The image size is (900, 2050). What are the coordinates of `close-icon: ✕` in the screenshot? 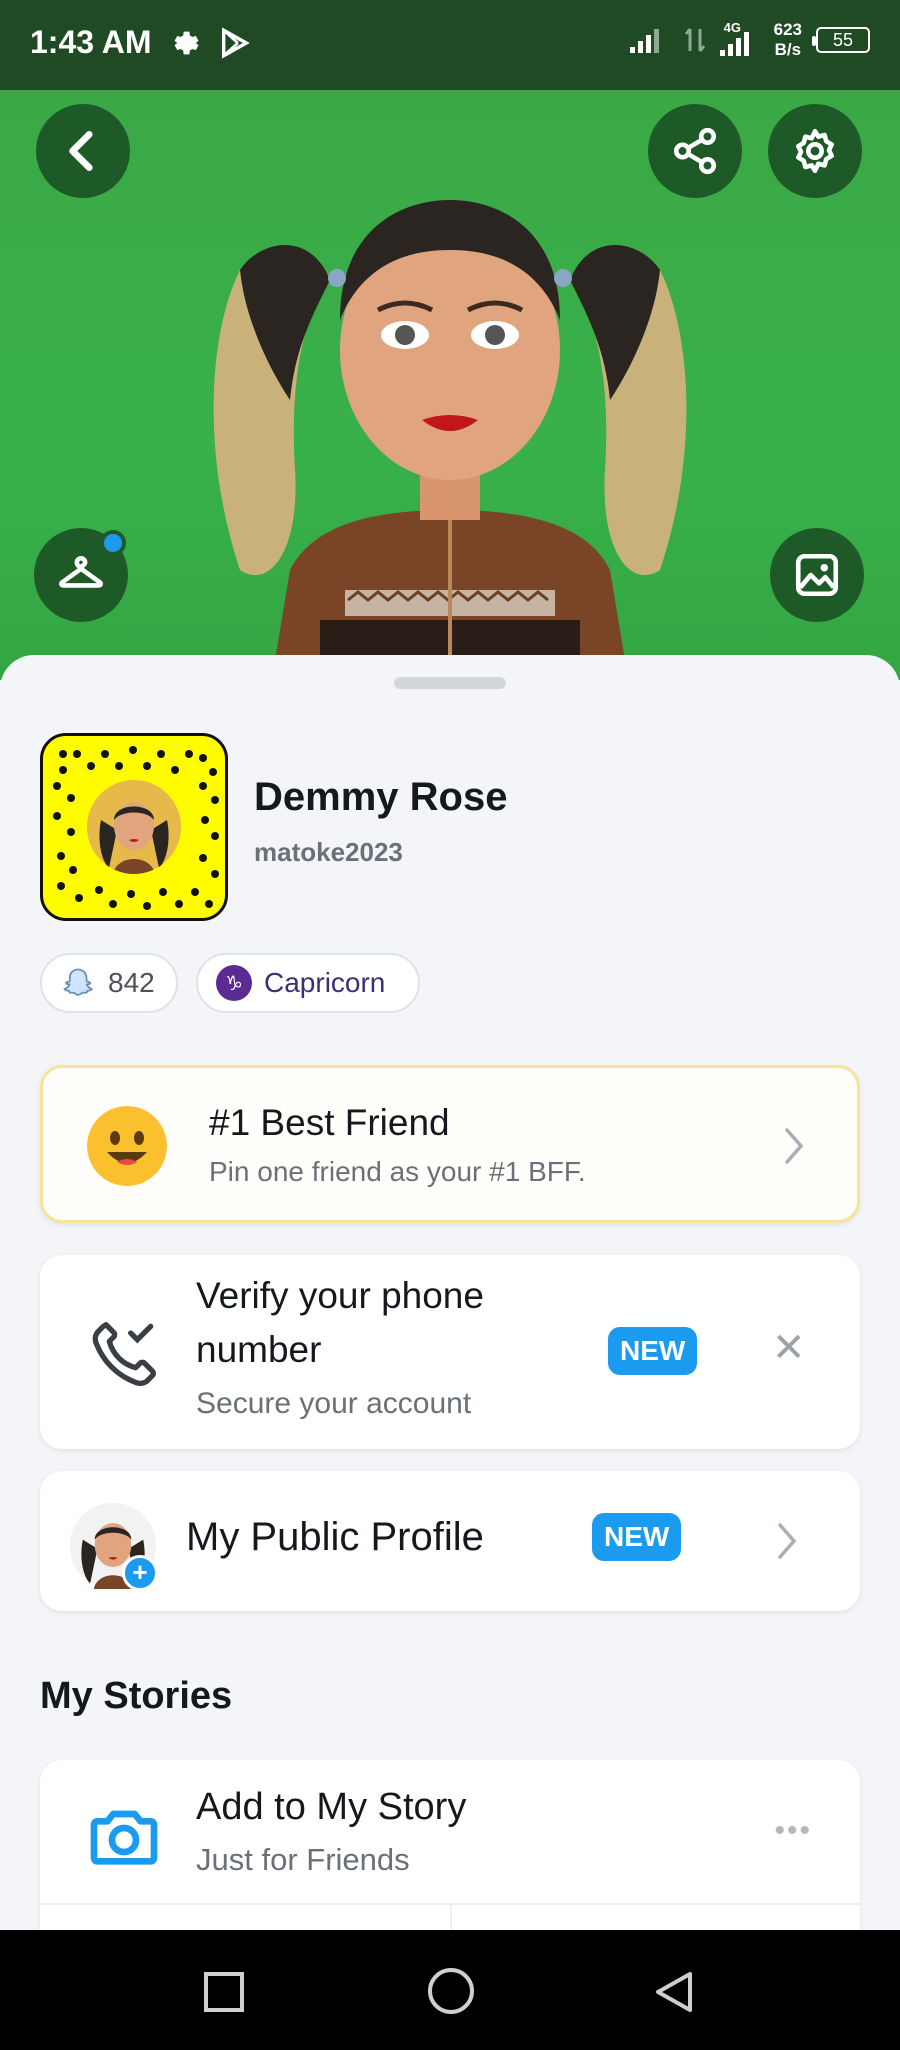 It's located at (789, 1348).